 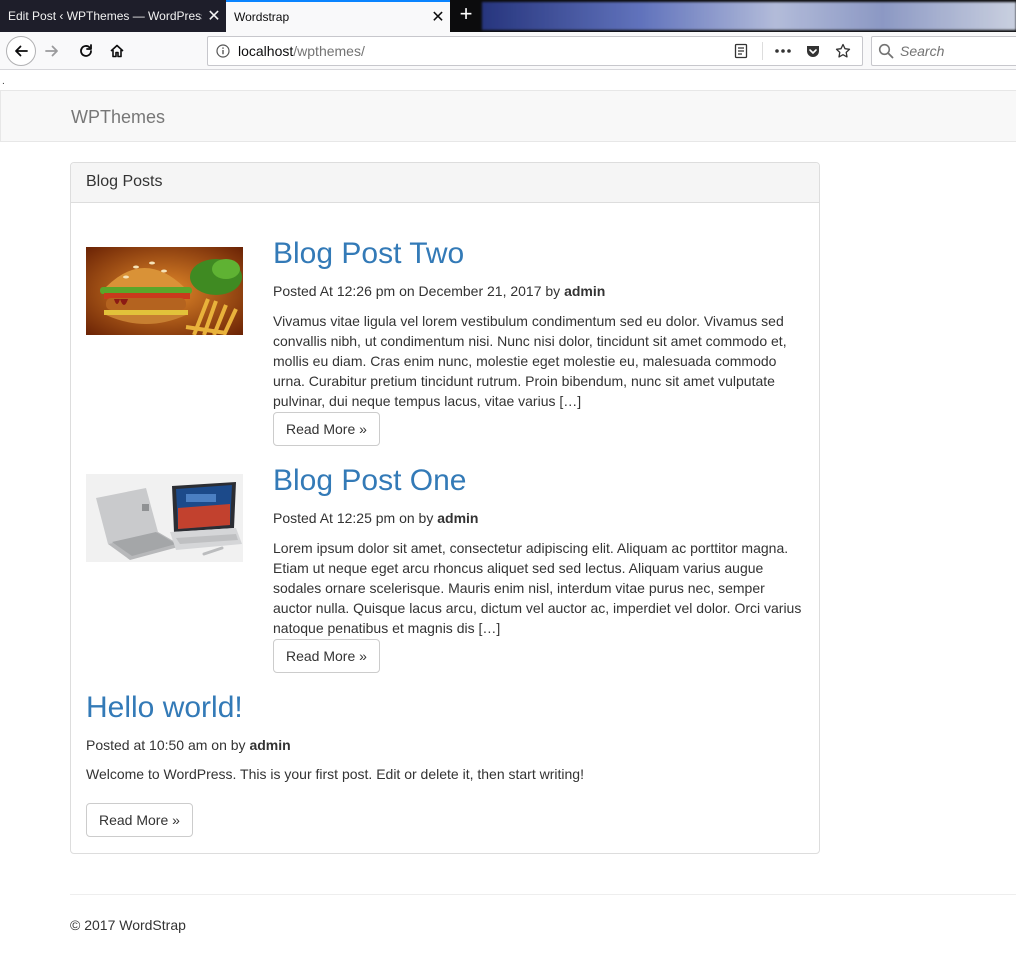 What do you see at coordinates (128, 925) in the screenshot?
I see `footer-copyright: © 2017 WordStrap` at bounding box center [128, 925].